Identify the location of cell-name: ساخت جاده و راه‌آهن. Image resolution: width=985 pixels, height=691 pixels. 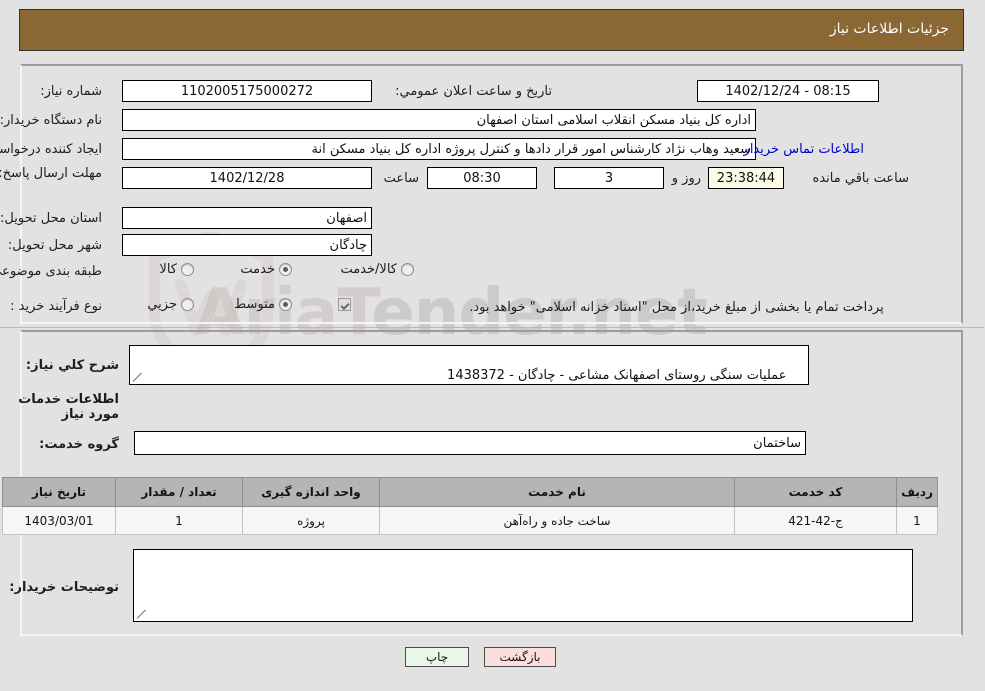
(558, 520).